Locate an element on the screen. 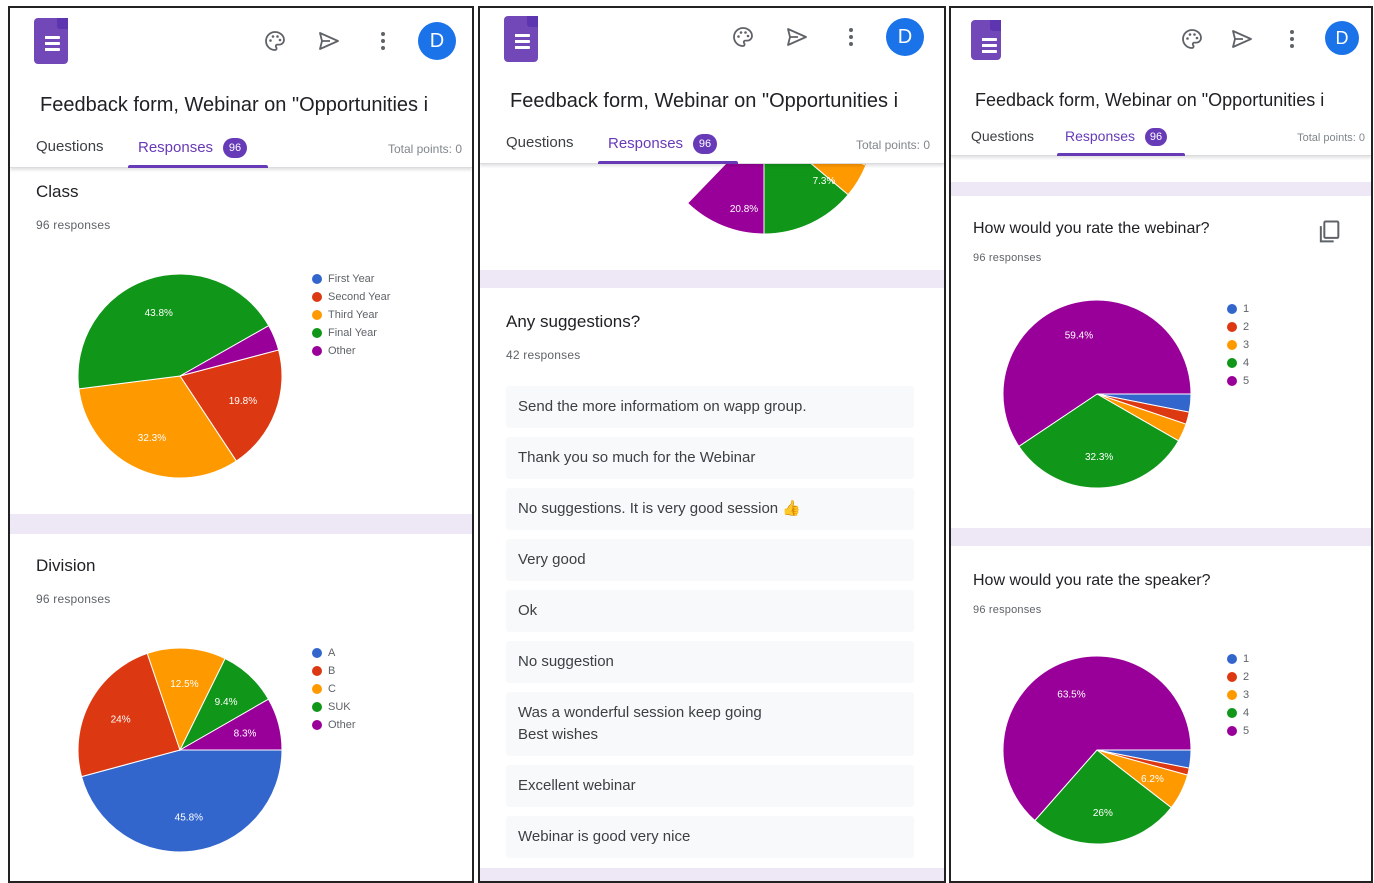 The width and height of the screenshot is (1374, 883). question-title: Any suggestions? is located at coordinates (573, 321).